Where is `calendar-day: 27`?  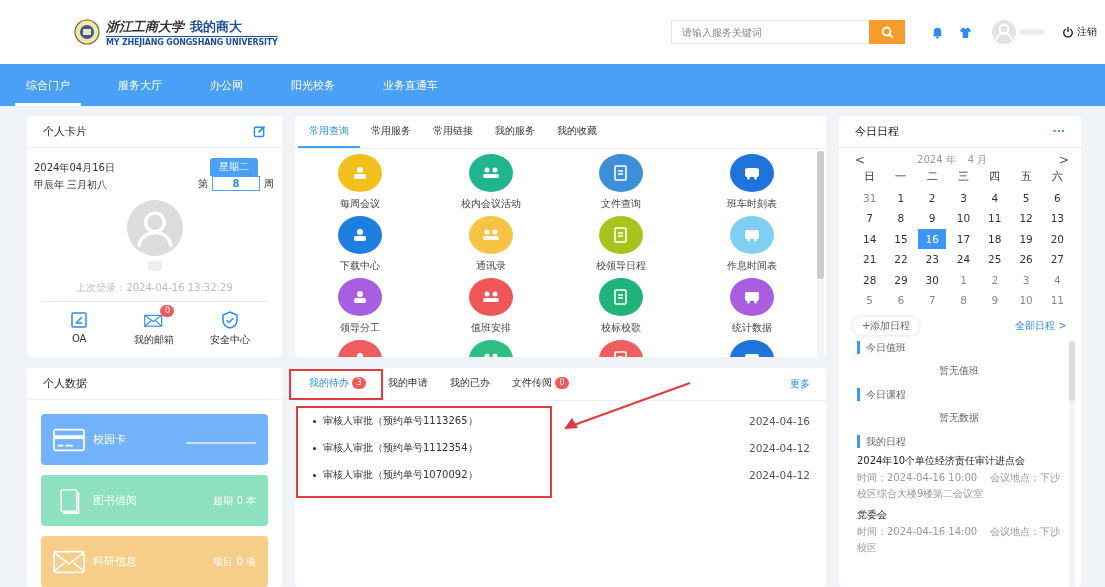 calendar-day: 27 is located at coordinates (1057, 259).